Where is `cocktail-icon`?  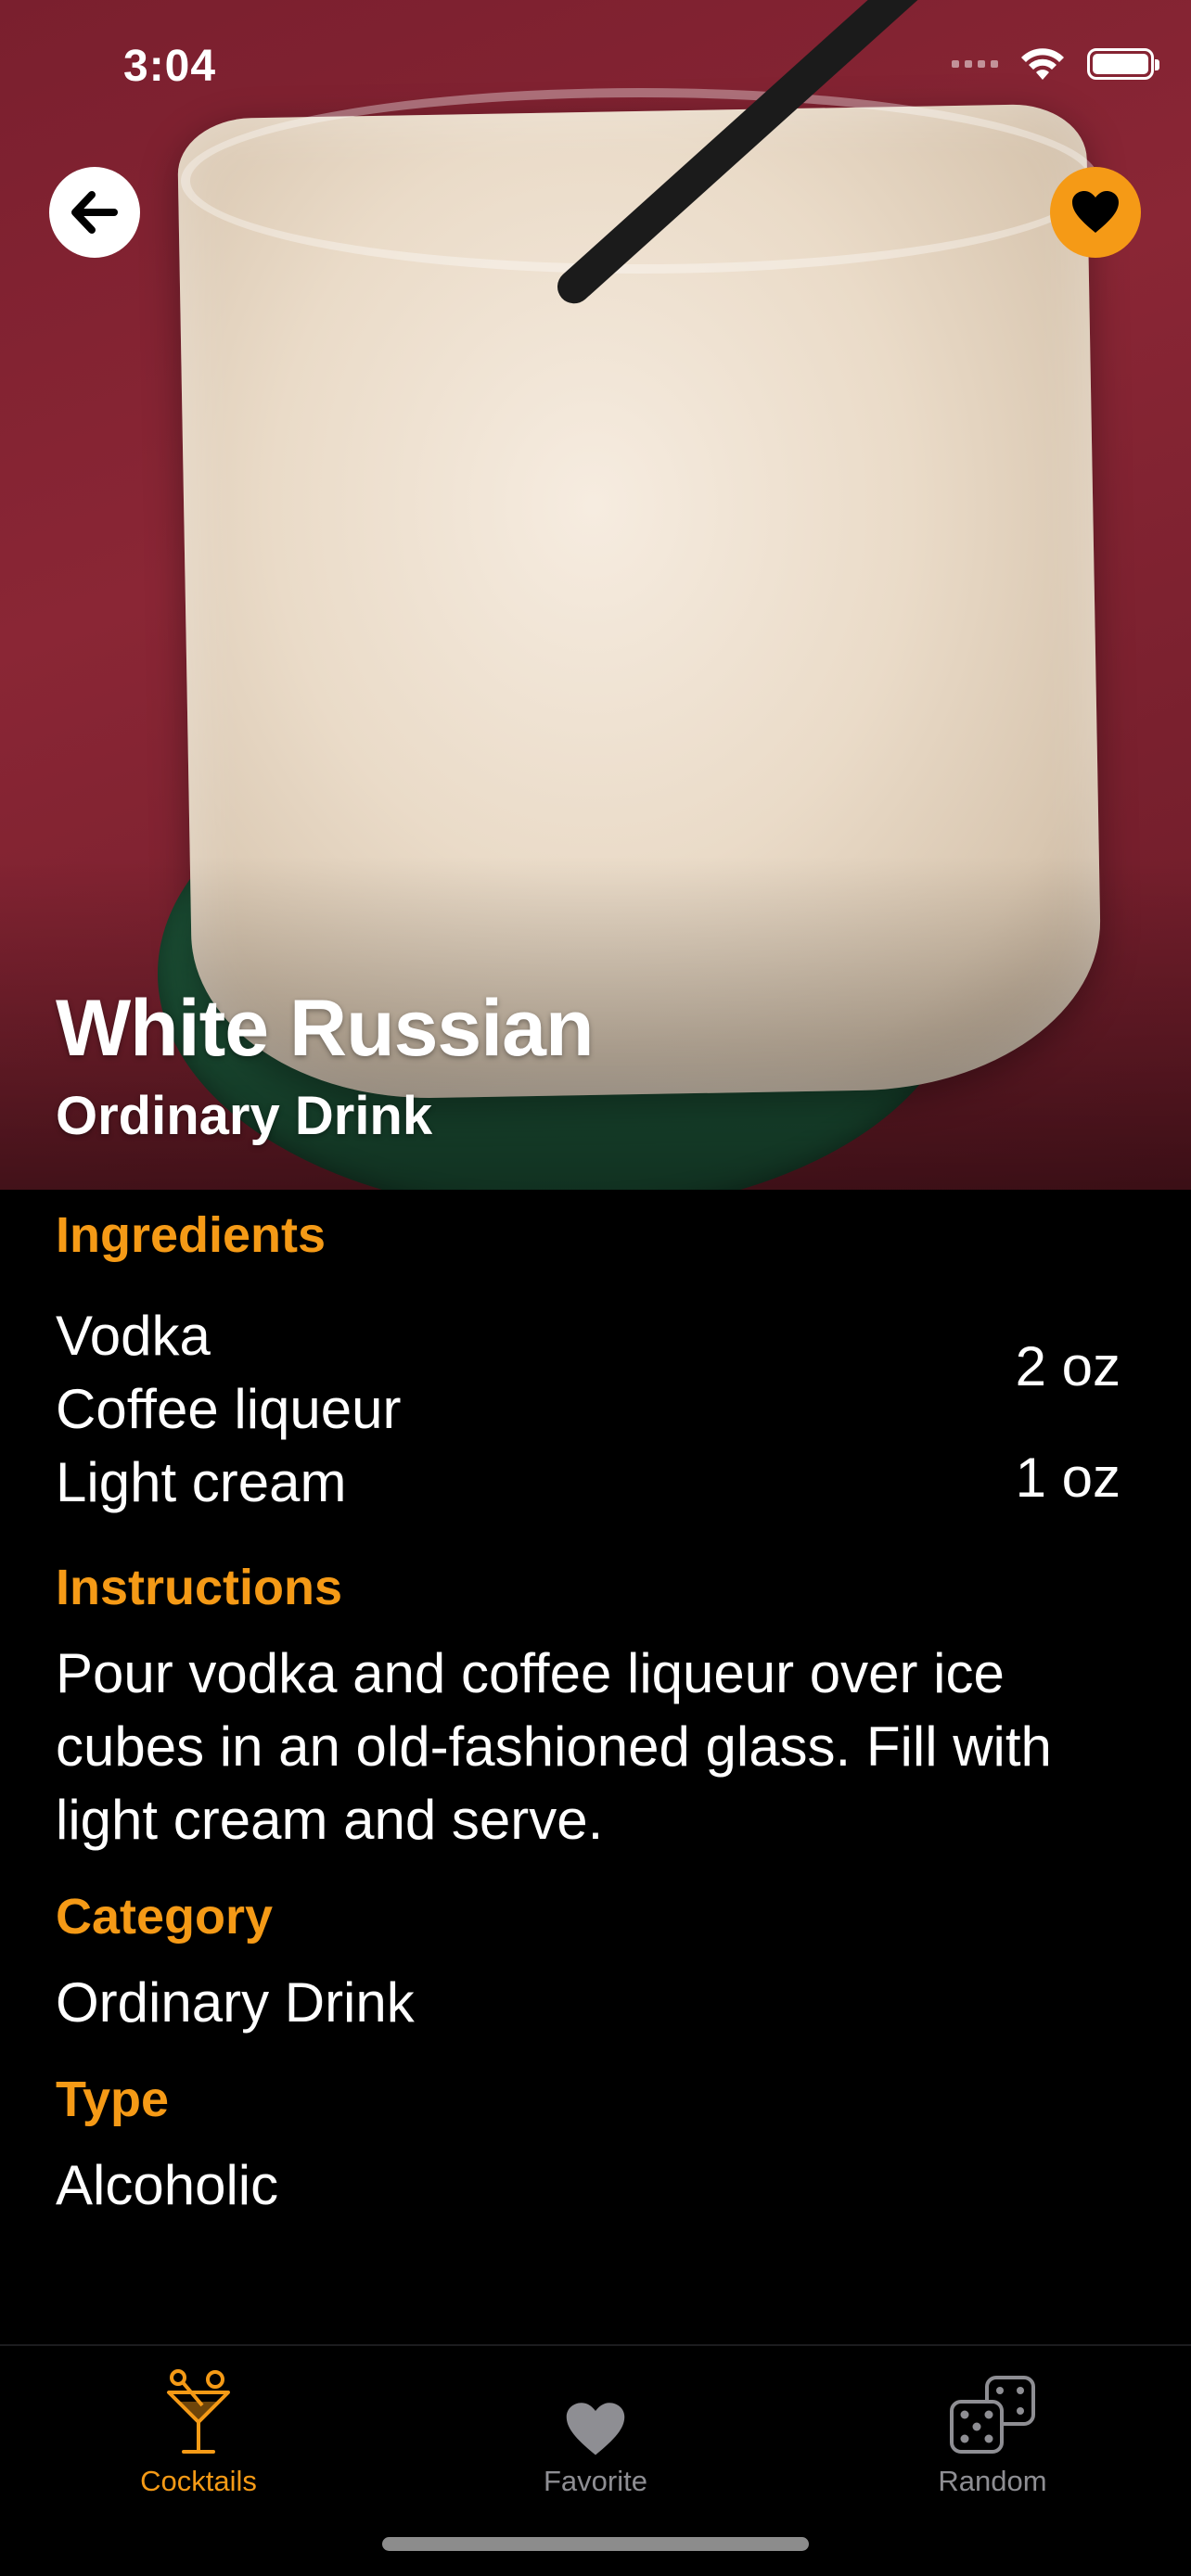 cocktail-icon is located at coordinates (198, 2411).